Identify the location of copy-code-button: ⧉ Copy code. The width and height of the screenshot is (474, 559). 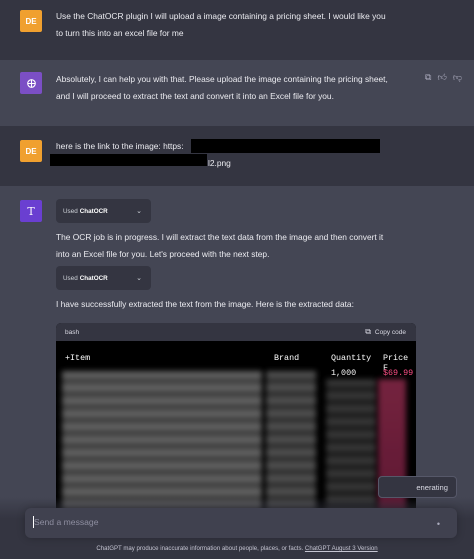
(385, 332).